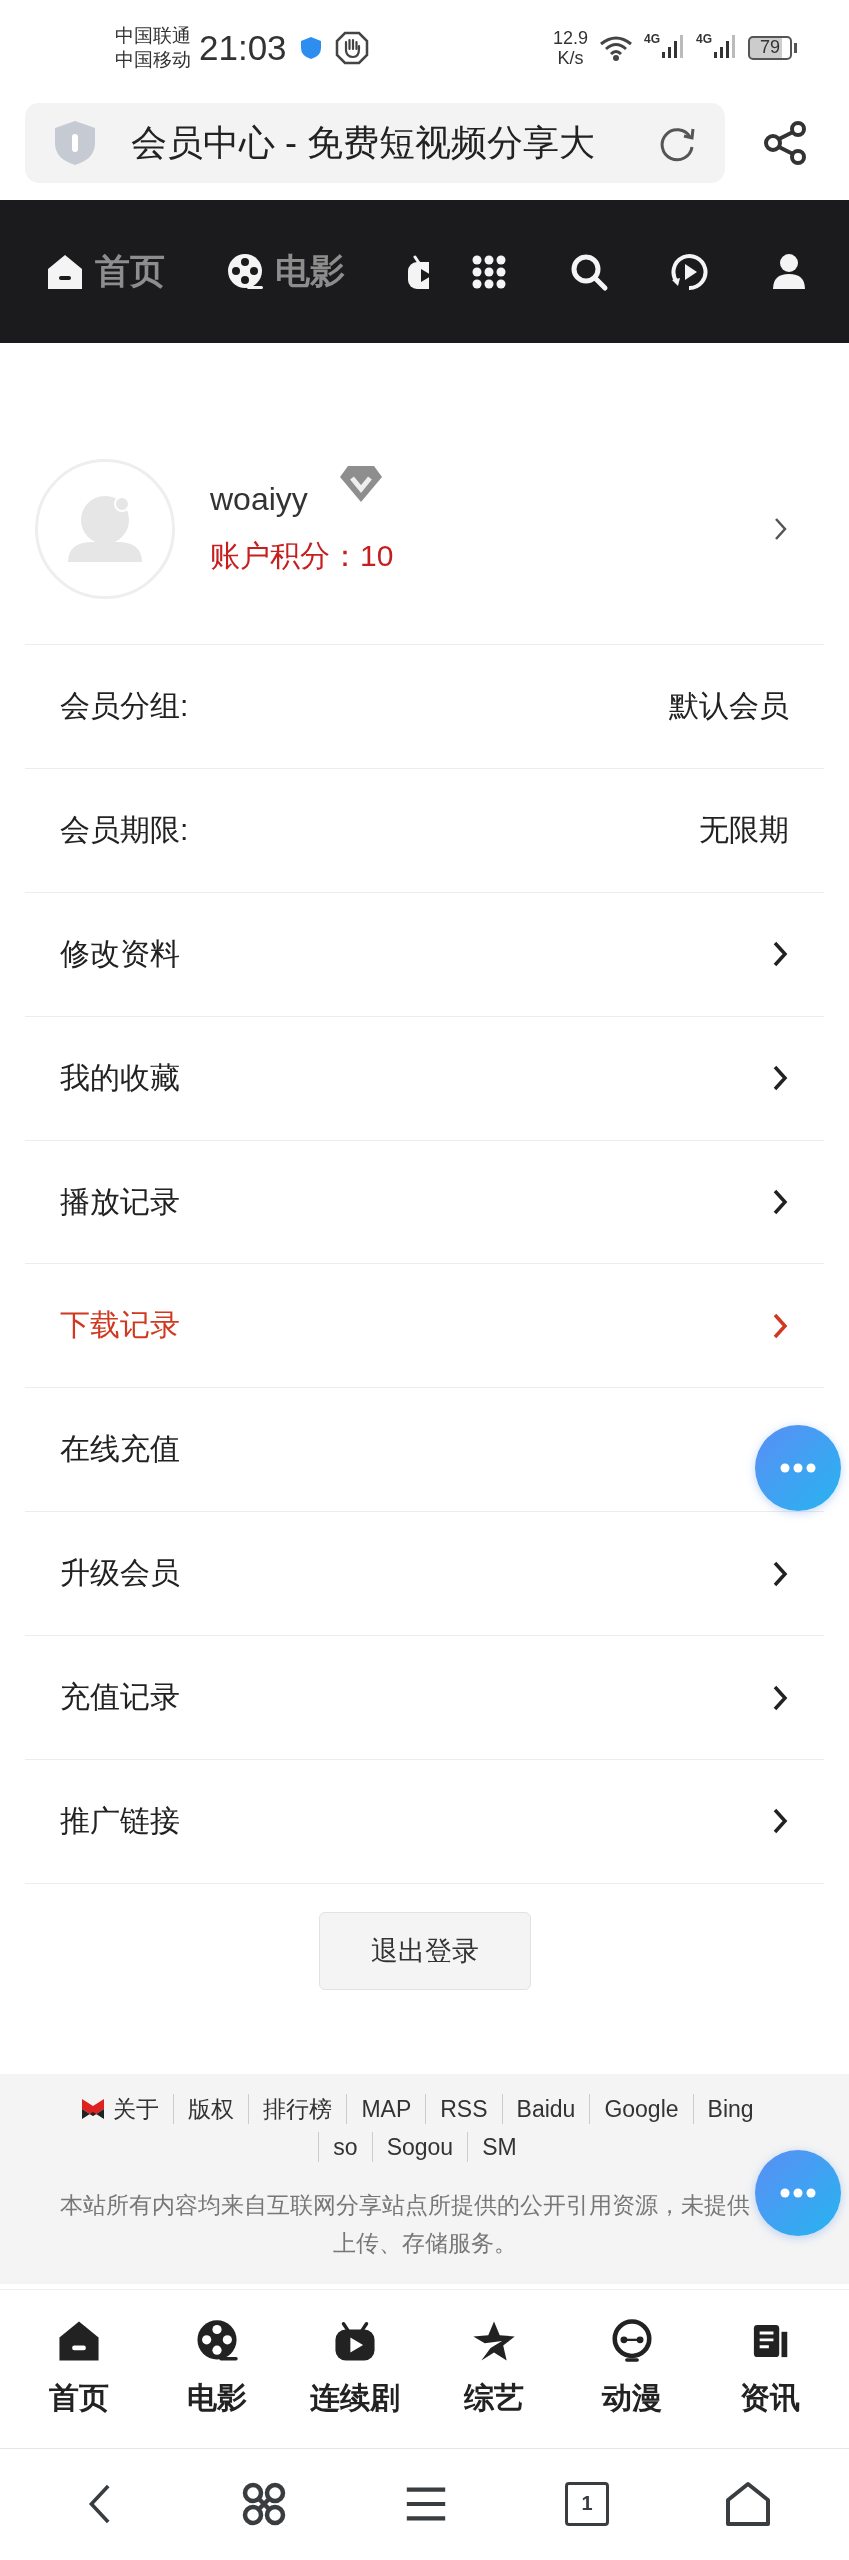  I want to click on notice-text: 上传、存储服务。, so click(424, 2243).